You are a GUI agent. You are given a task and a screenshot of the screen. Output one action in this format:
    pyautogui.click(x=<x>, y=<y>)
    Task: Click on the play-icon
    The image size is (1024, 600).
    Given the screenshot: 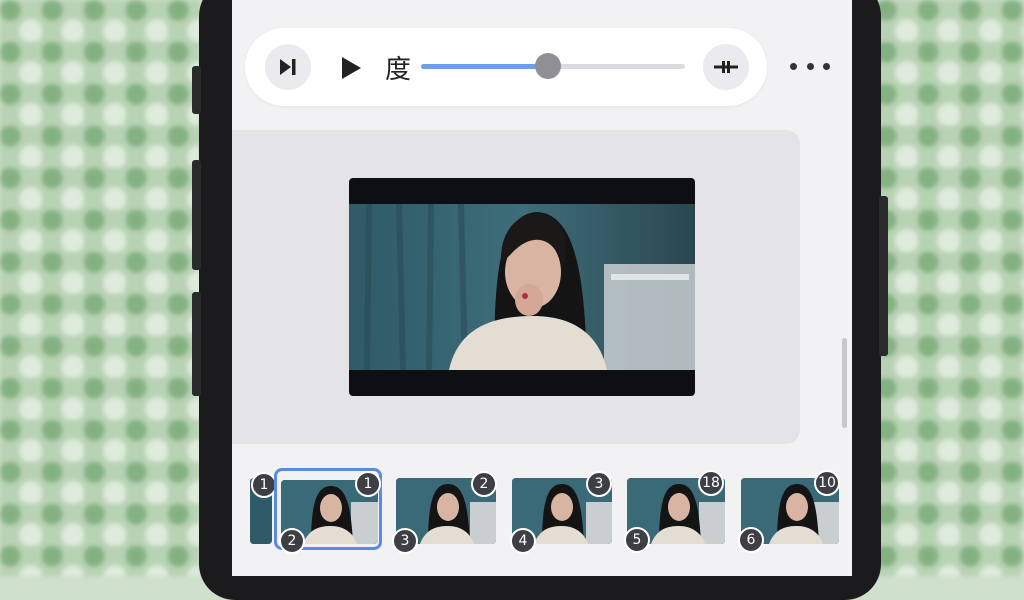 What is the action you would take?
    pyautogui.click(x=351, y=68)
    